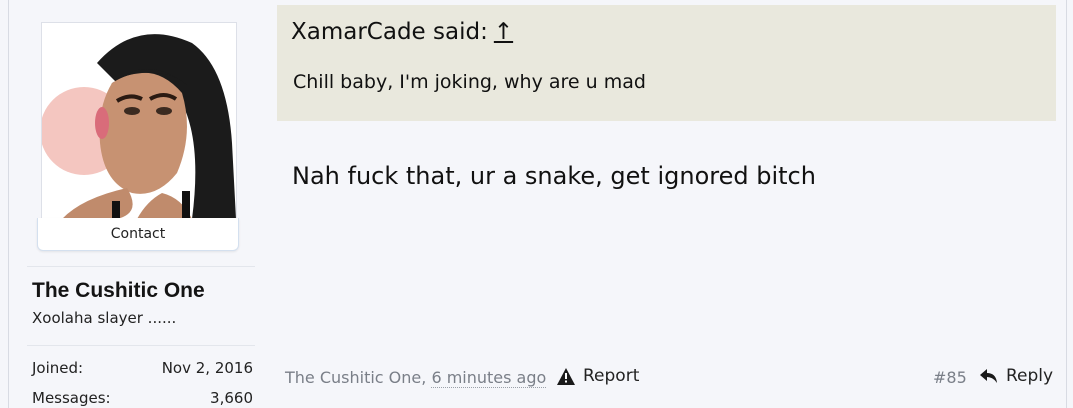 The image size is (1073, 408). Describe the element at coordinates (138, 234) in the screenshot. I see `contact-button: Contact` at that location.